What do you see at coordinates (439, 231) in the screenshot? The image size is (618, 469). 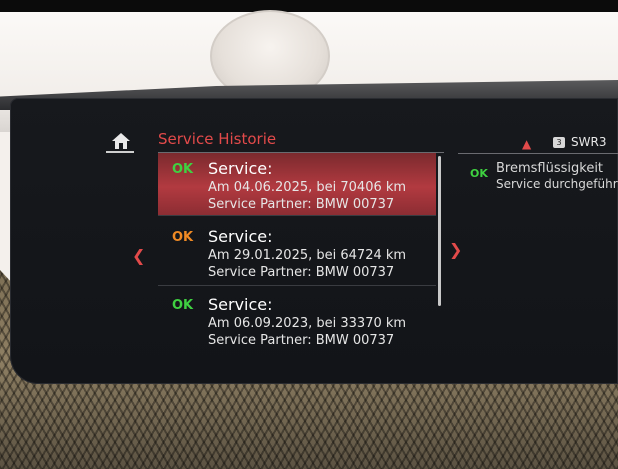 I see `scrollbar` at bounding box center [439, 231].